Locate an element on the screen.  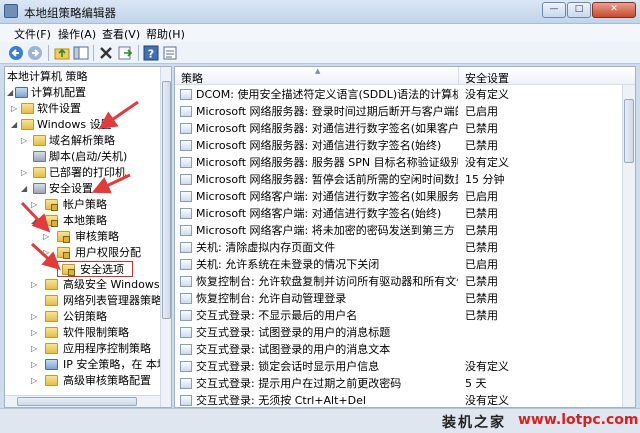
annotation-arrows is located at coordinates (79, 185).